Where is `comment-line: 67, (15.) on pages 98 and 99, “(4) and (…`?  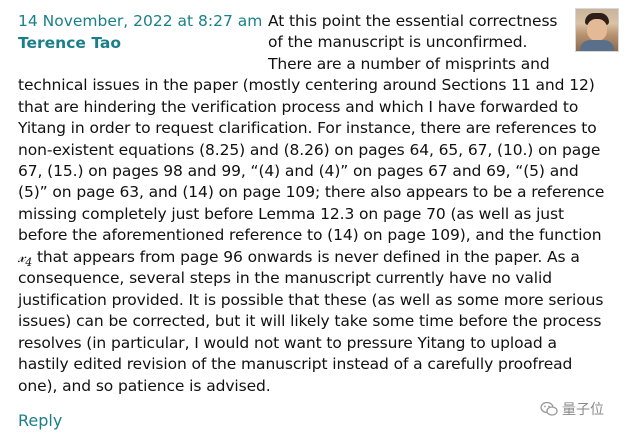
comment-line: 67, (15.) on pages 98 and 99, “(4) and (… is located at coordinates (298, 171).